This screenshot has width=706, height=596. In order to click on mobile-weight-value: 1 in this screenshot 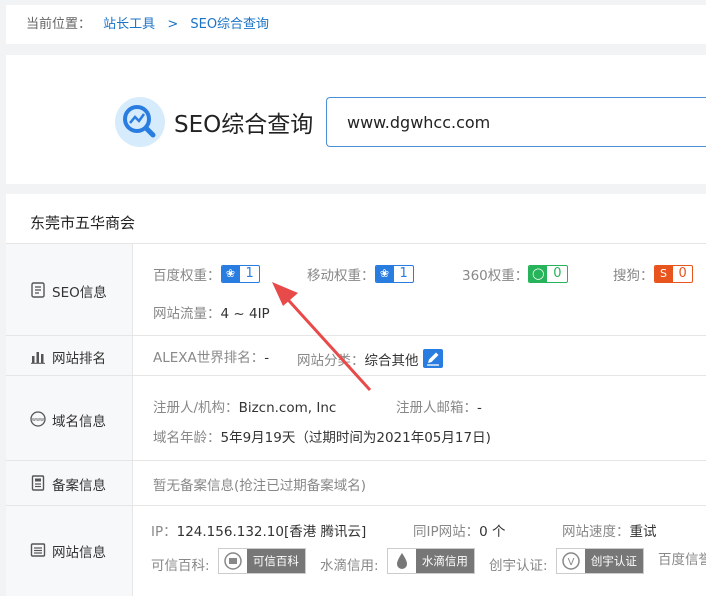, I will do `click(403, 273)`.